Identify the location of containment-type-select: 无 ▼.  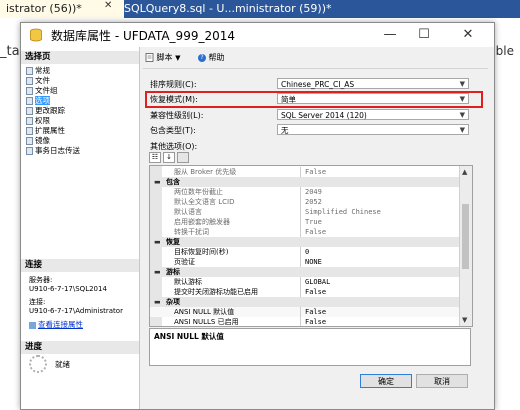
(373, 129).